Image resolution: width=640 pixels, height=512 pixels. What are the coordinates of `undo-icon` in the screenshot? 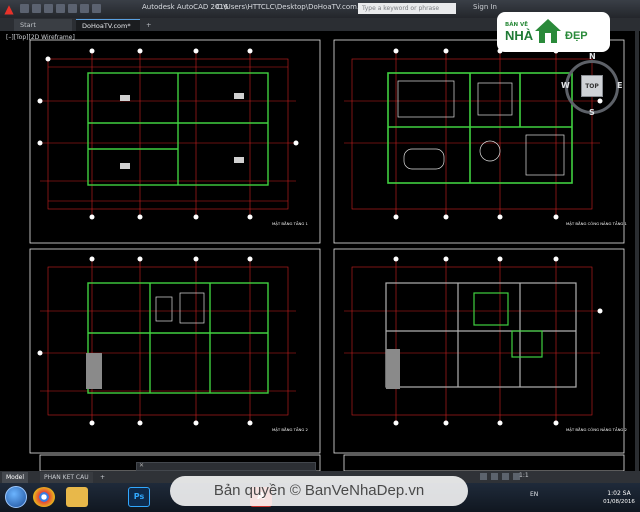 It's located at (84, 8).